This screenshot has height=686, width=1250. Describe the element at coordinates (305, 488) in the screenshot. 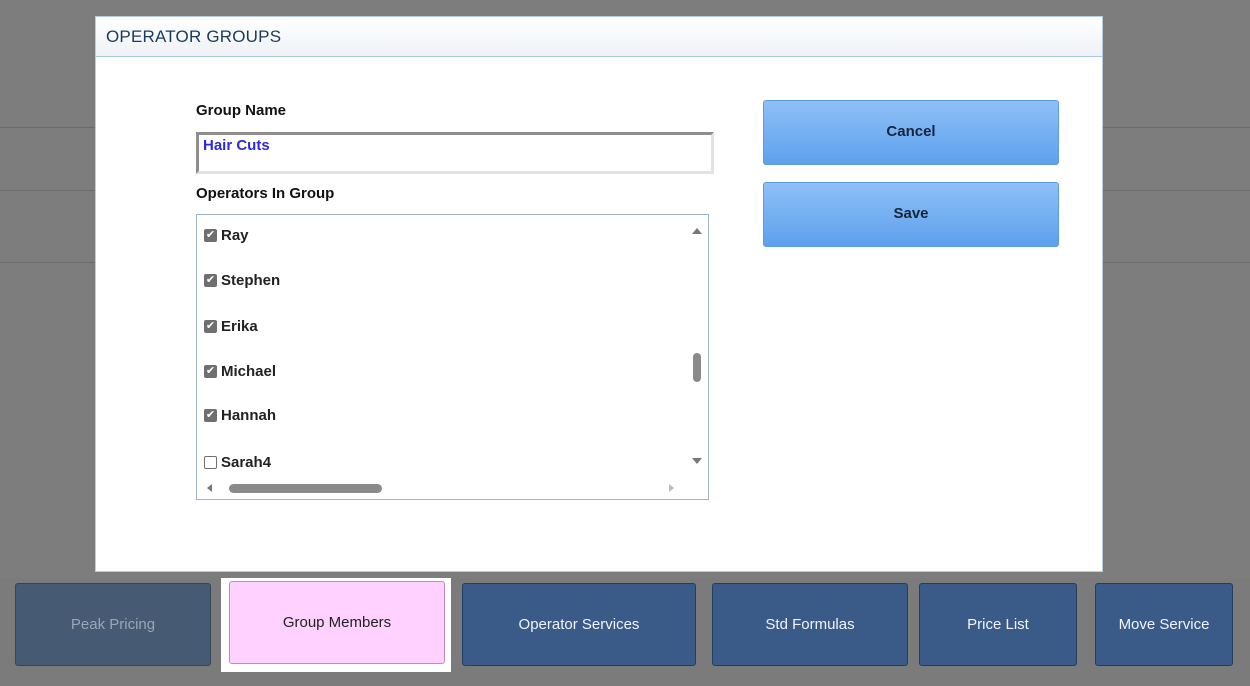

I see `horizontal-scrollbar-thumb` at that location.